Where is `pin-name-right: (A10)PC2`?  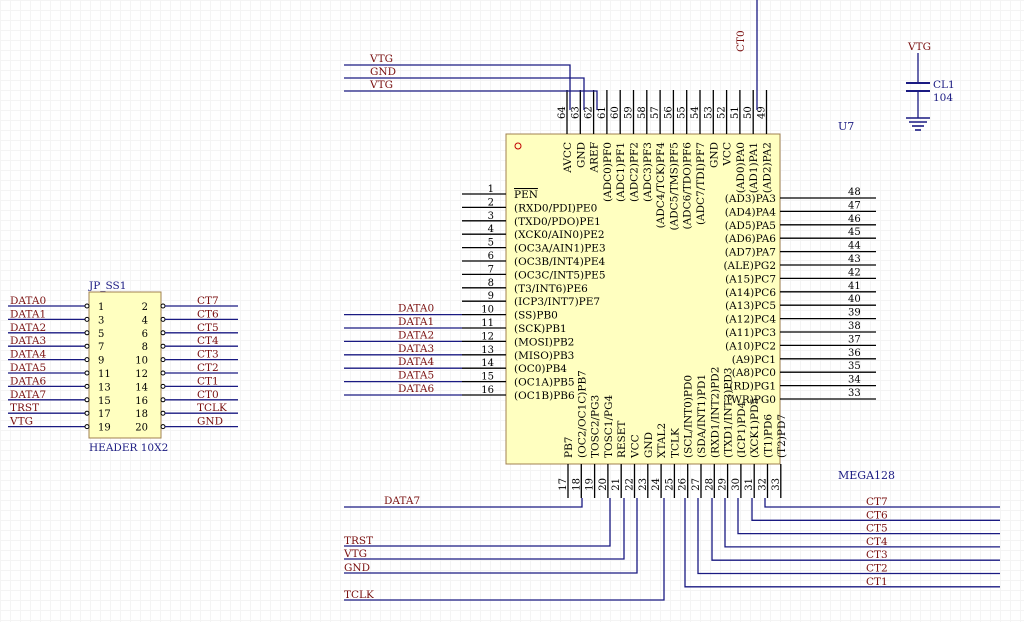 pin-name-right: (A10)PC2 is located at coordinates (750, 346).